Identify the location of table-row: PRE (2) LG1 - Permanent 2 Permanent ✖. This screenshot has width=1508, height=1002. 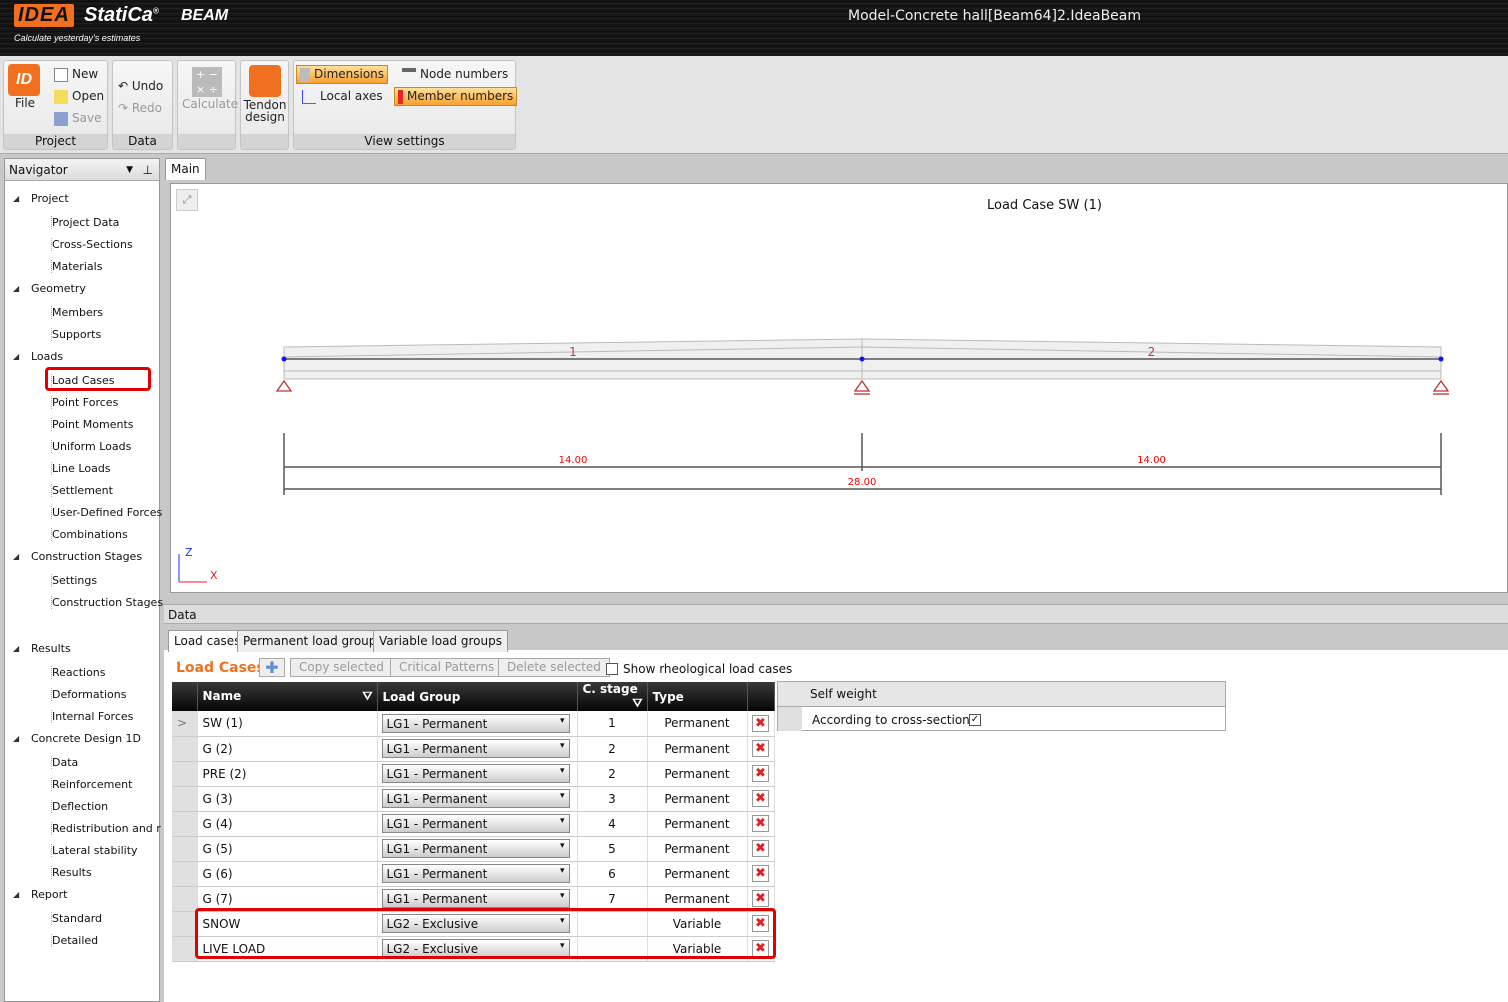
(473, 774).